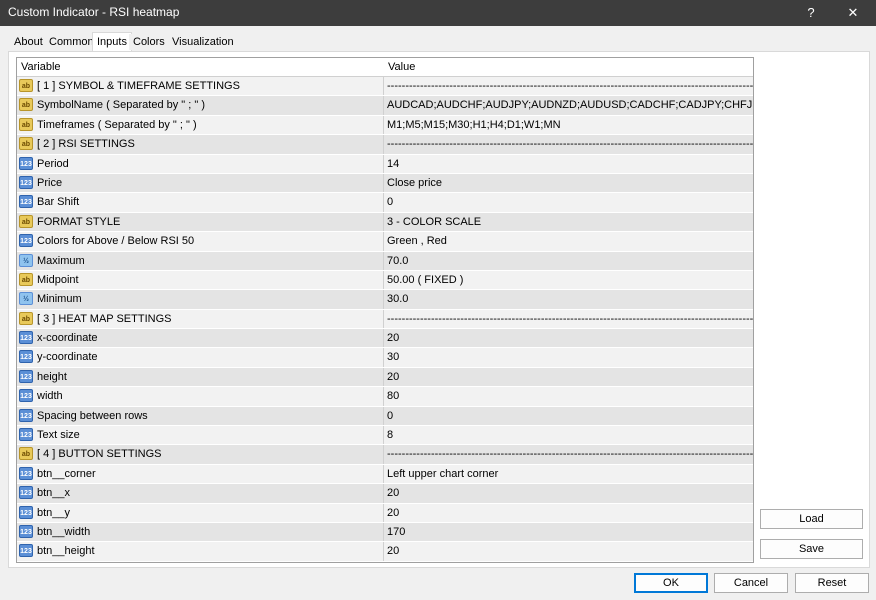  What do you see at coordinates (200, 163) in the screenshot?
I see `variable-cell: 123 Period` at bounding box center [200, 163].